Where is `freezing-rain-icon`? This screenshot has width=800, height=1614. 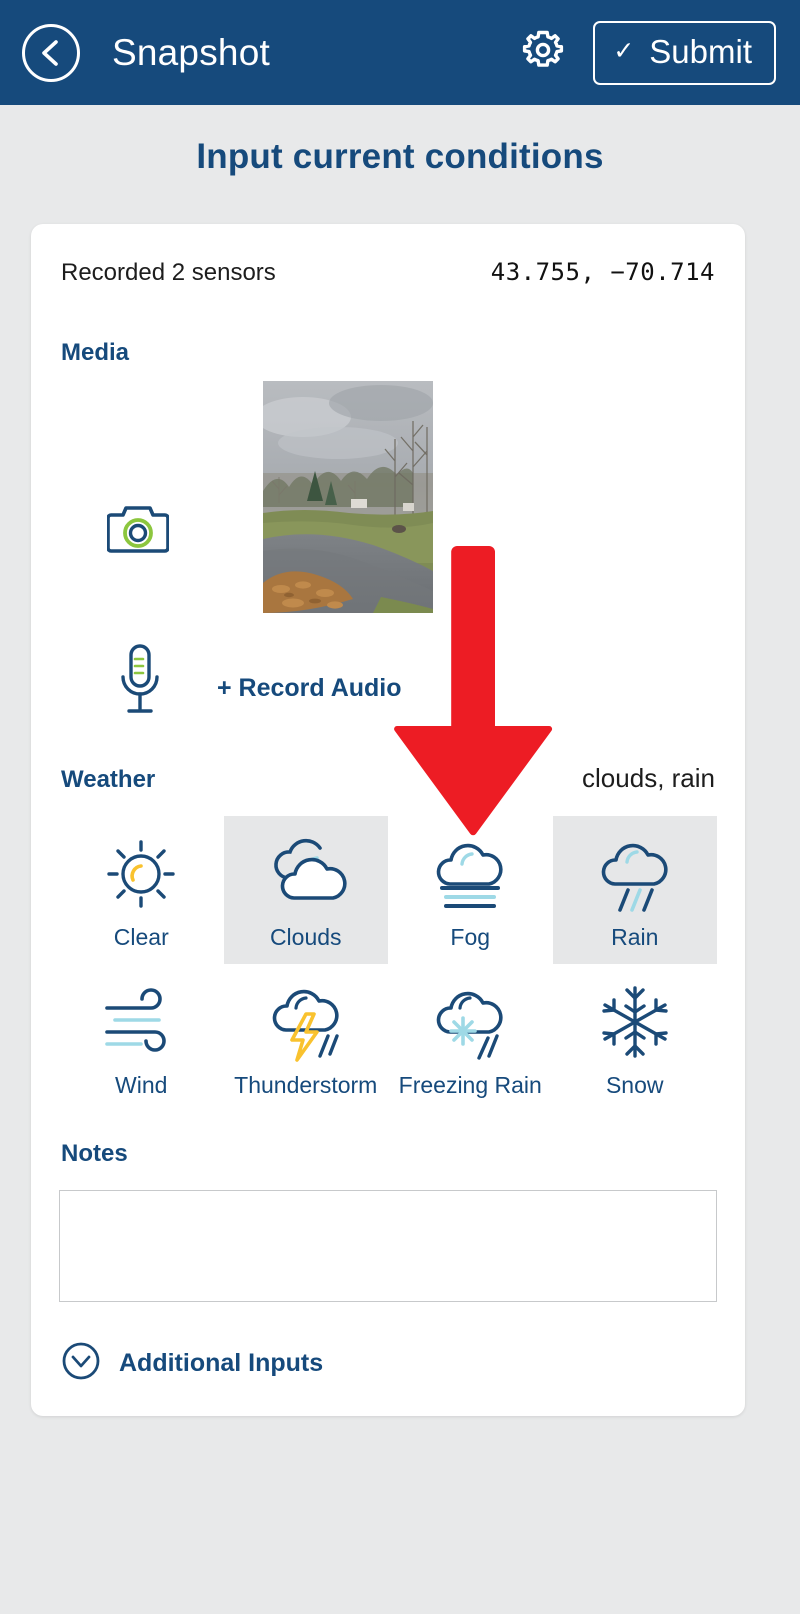
freezing-rain-icon is located at coordinates (470, 1022).